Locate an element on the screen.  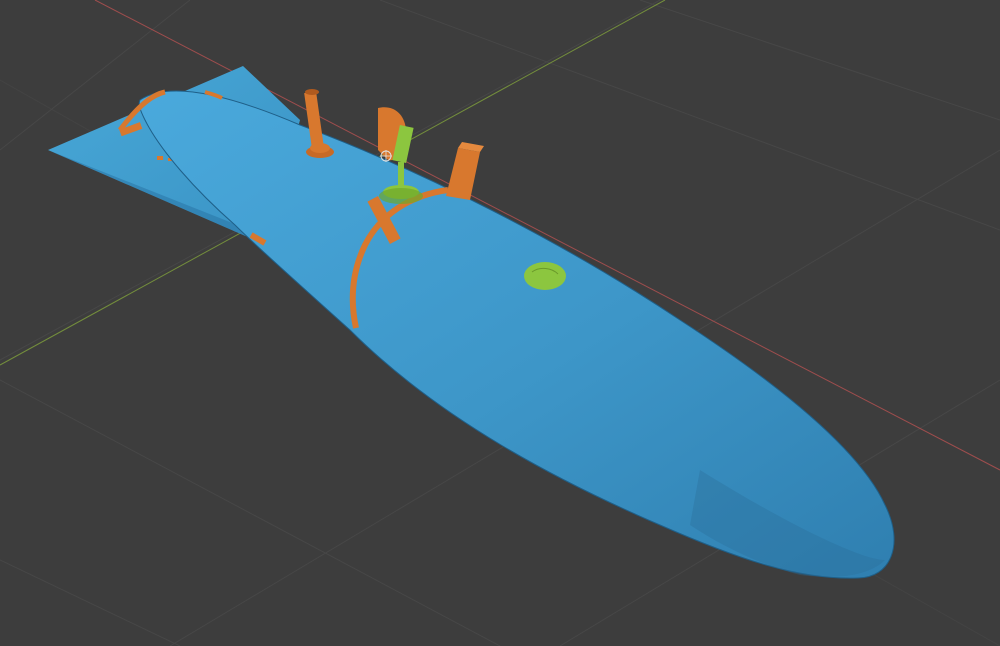
fin-marker is located at coordinates (160, 158).